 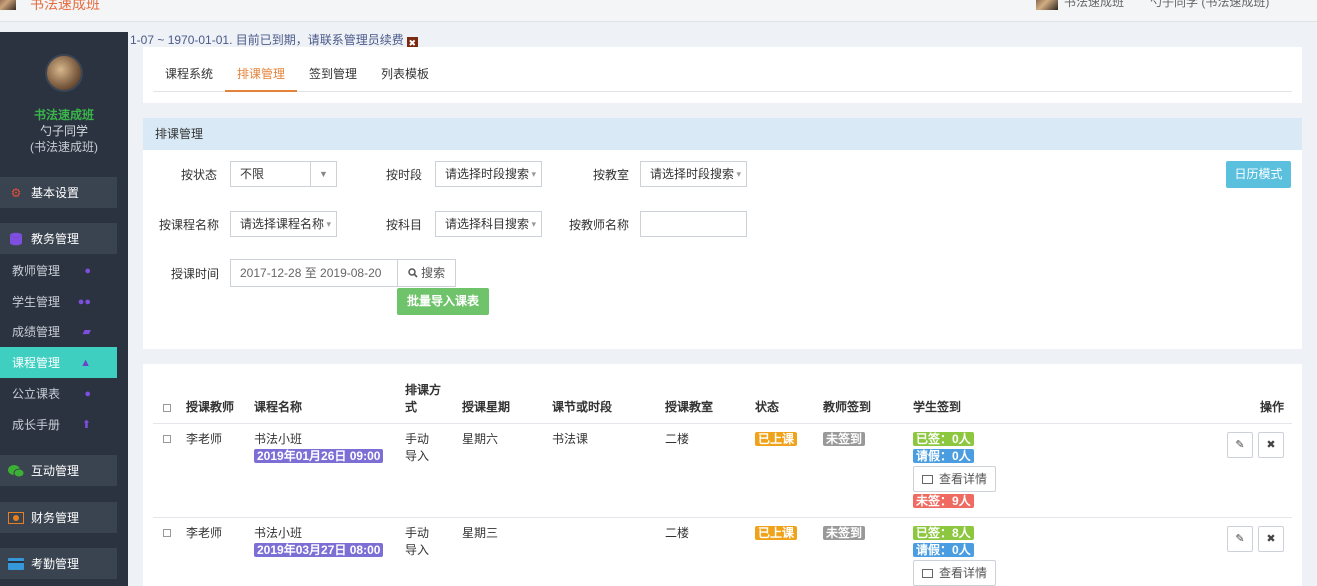 What do you see at coordinates (1209, 5) in the screenshot?
I see `user-info: 勺子同学 (书法速成班)` at bounding box center [1209, 5].